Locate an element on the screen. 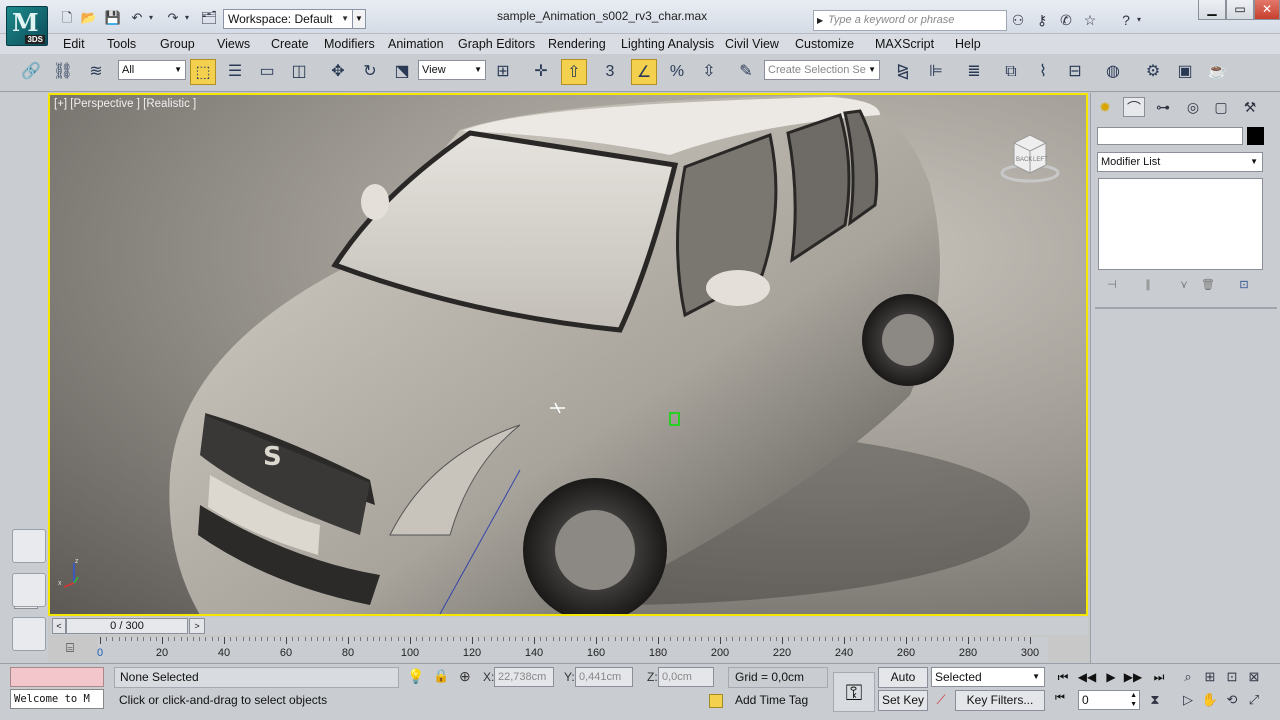 The image size is (1280, 720). menu-graph-editors: Graph Editors is located at coordinates (496, 44).